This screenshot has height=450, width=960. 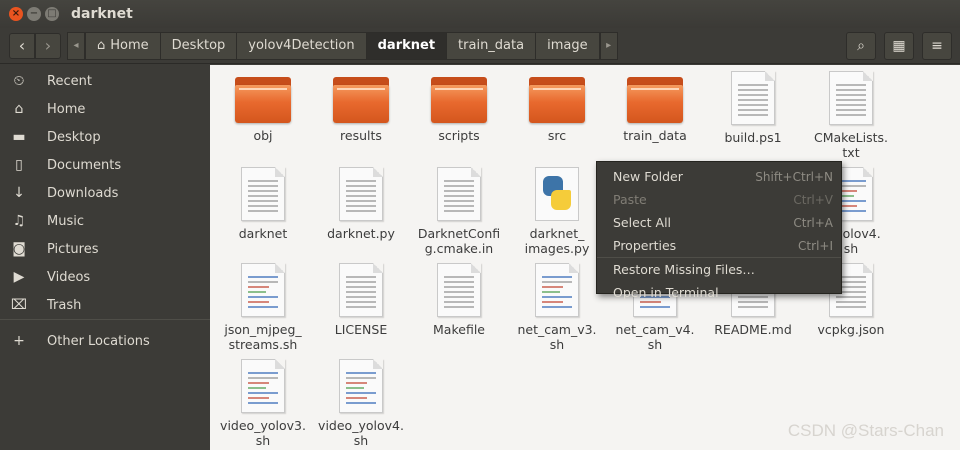 I want to click on file-item: darknet.py, so click(x=361, y=203).